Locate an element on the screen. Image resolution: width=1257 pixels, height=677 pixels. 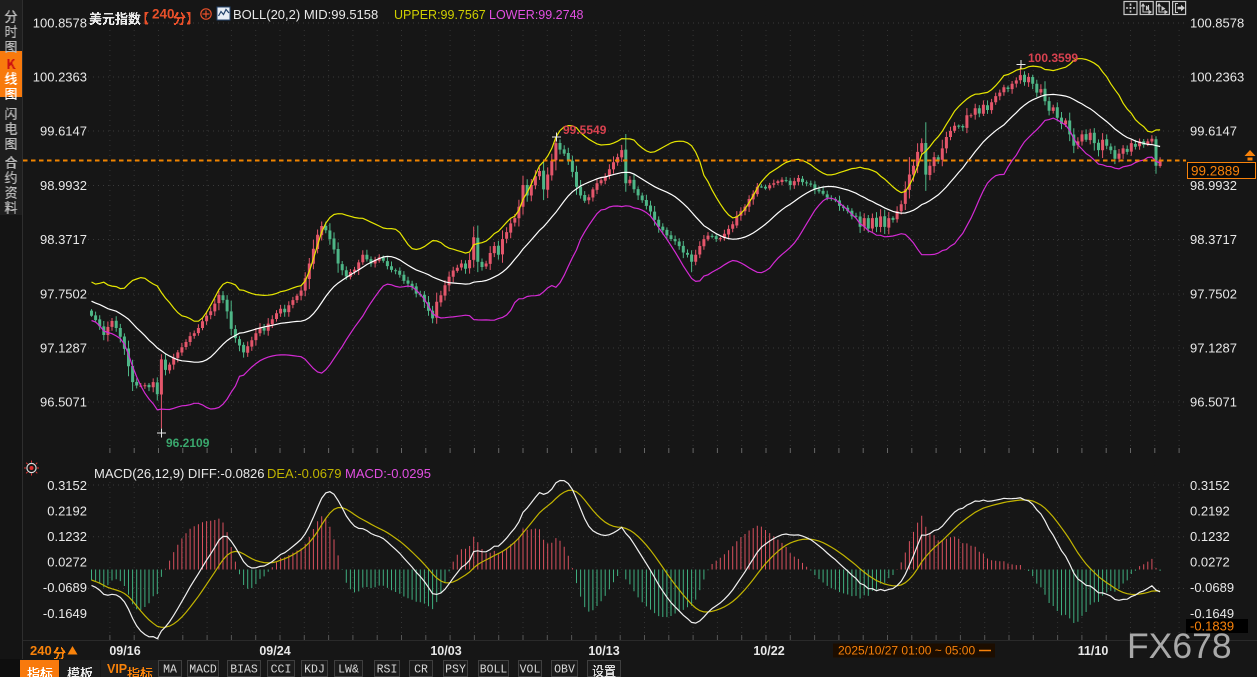
svg-text: KDJ is located at coordinates (314, 670).